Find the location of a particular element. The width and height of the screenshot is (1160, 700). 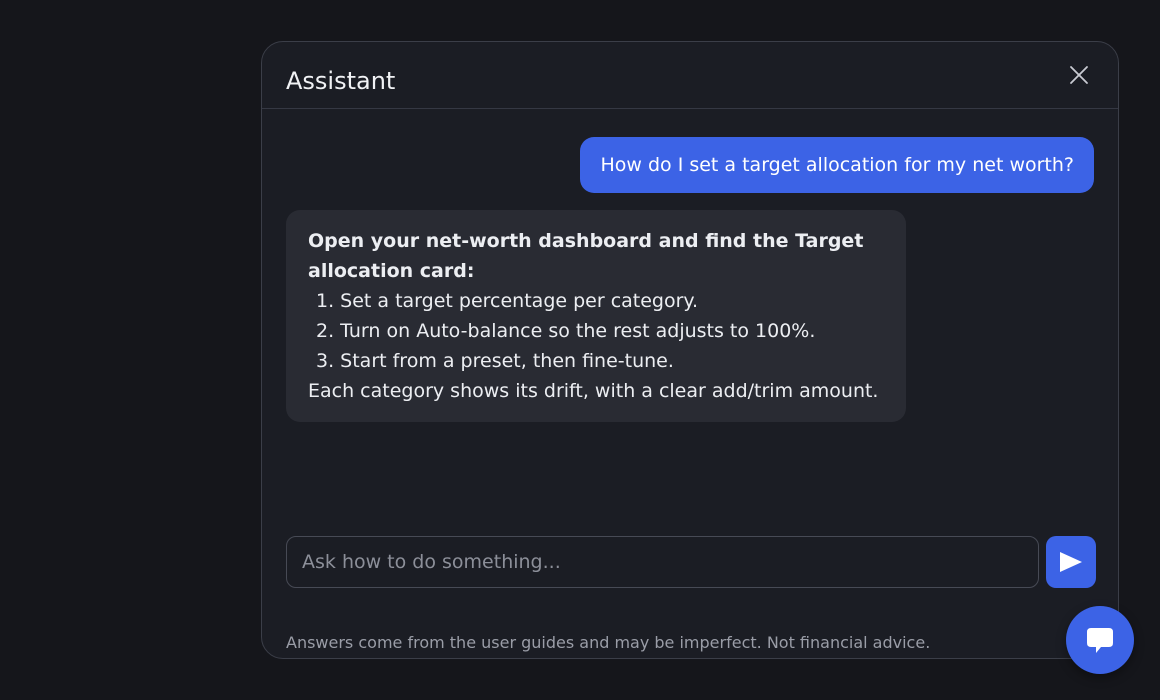

send-icon is located at coordinates (1071, 562).